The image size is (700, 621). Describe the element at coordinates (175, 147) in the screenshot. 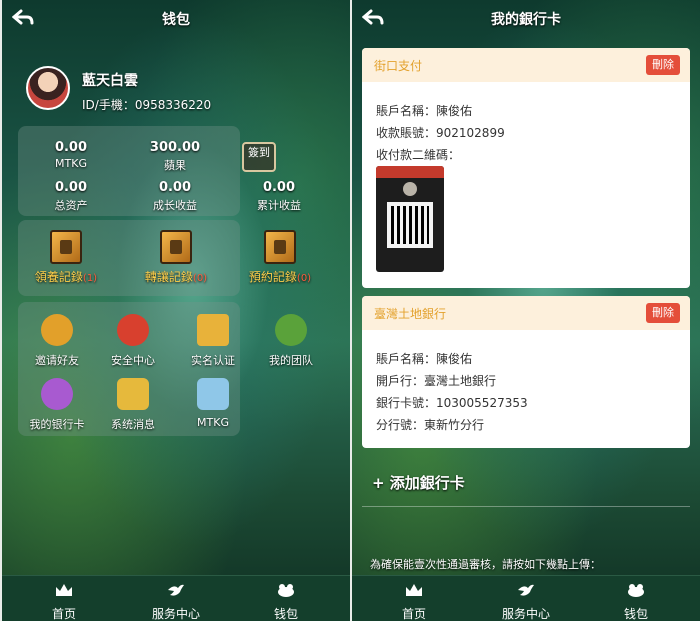

I see `stat-value: 300.00` at that location.